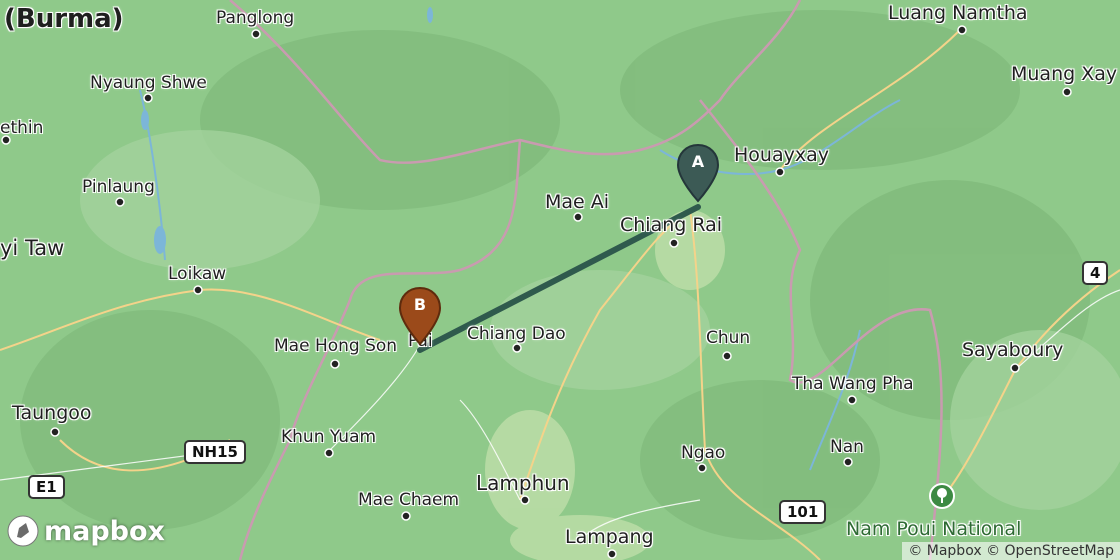 The width and height of the screenshot is (1120, 560). What do you see at coordinates (803, 512) in the screenshot?
I see `road-shield-101: 101` at bounding box center [803, 512].